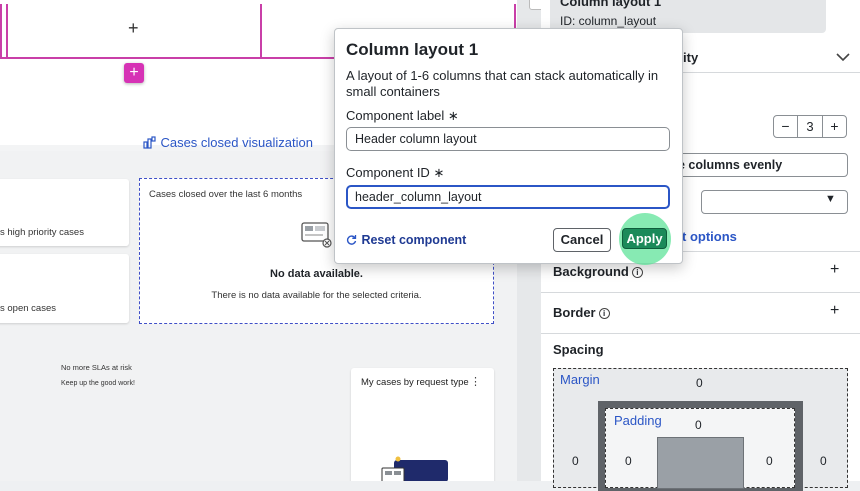  I want to click on sla-title: No more SLAs at risk, so click(96, 367).